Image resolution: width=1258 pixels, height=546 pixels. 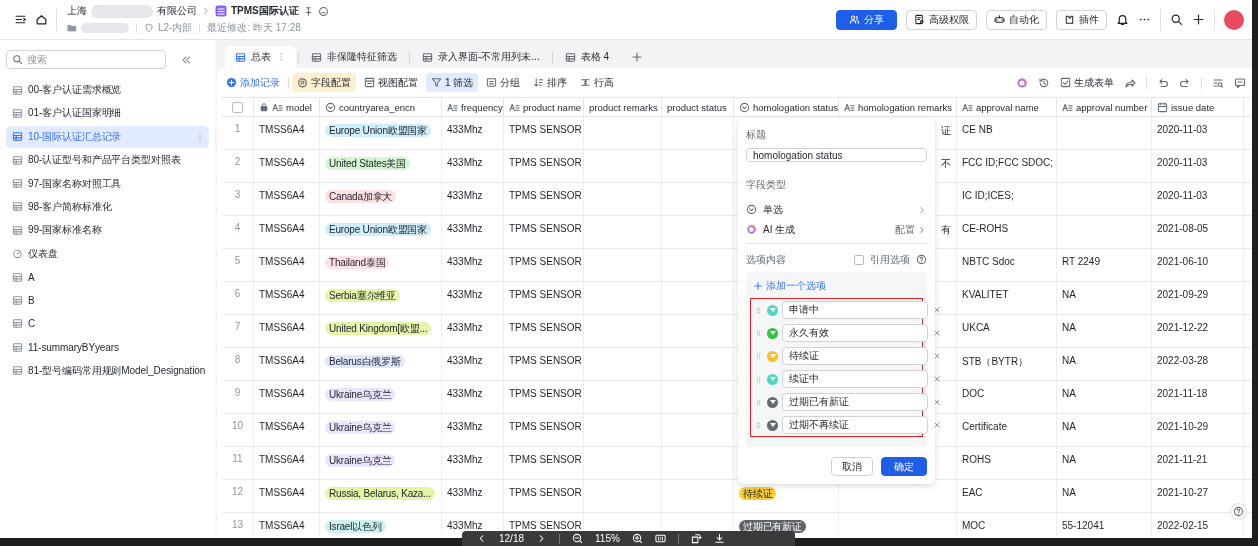 What do you see at coordinates (941, 19) in the screenshot?
I see `permission-button: 高级权限` at bounding box center [941, 19].